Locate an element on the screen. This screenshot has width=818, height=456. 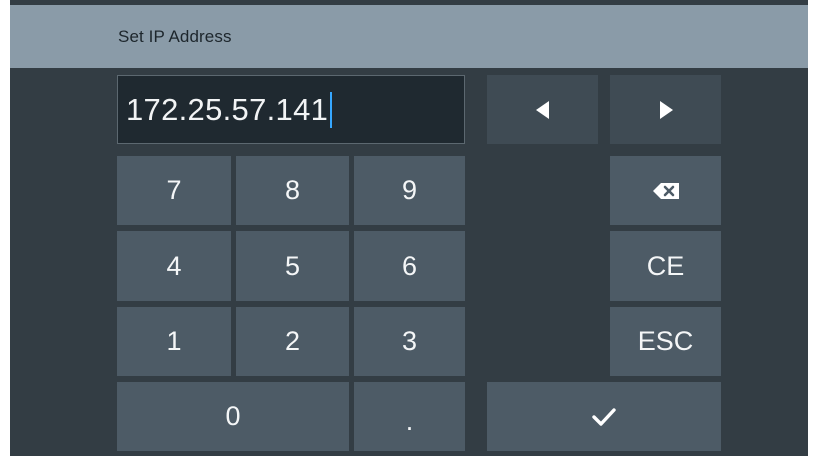
escape-button: ESC is located at coordinates (665, 341).